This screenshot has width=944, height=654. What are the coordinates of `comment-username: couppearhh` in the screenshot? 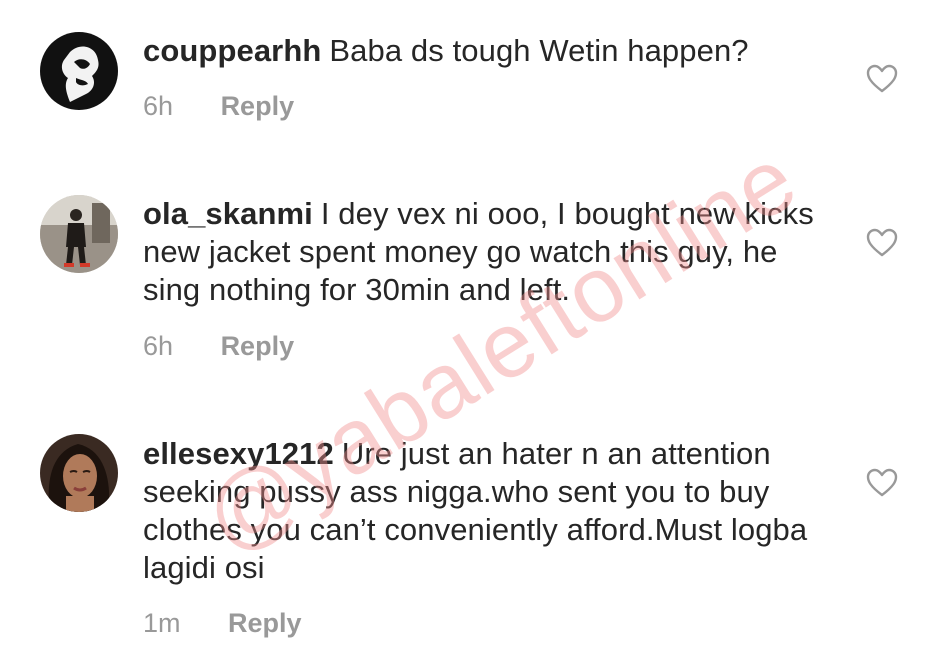 It's located at (232, 50).